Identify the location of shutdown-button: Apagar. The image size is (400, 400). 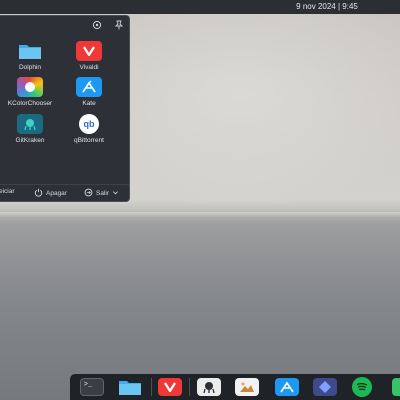
(50, 193).